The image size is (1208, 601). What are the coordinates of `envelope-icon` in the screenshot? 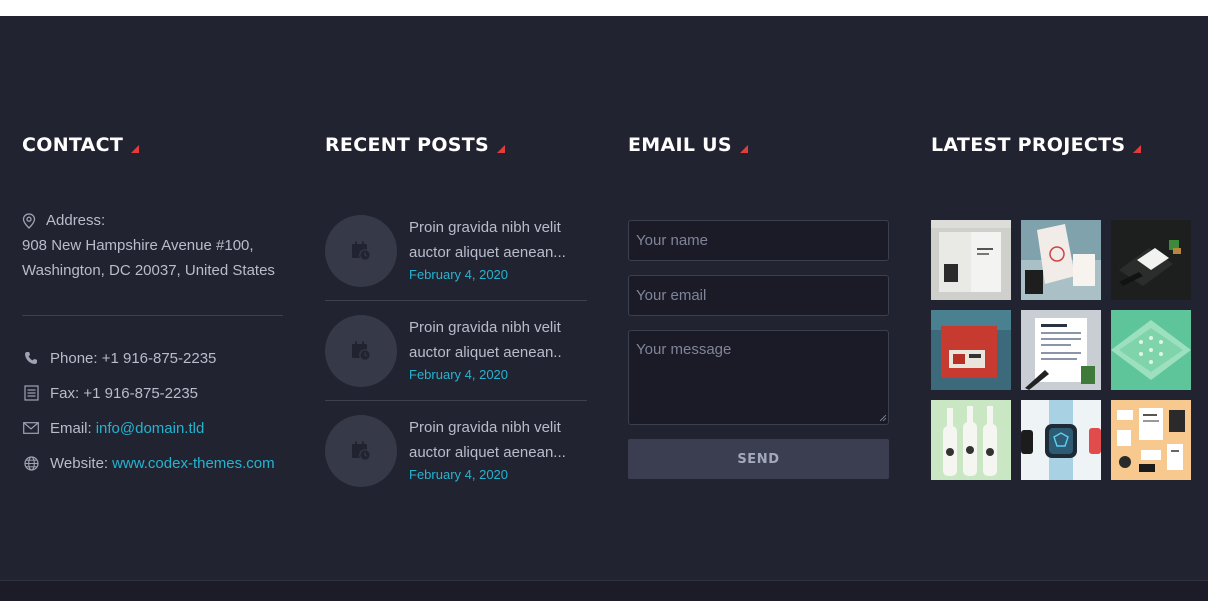 It's located at (31, 428).